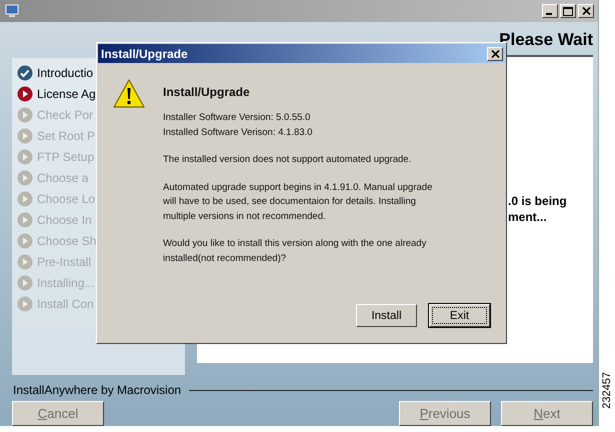 This screenshot has width=615, height=432. I want to click on dialog-button: Exit, so click(459, 315).